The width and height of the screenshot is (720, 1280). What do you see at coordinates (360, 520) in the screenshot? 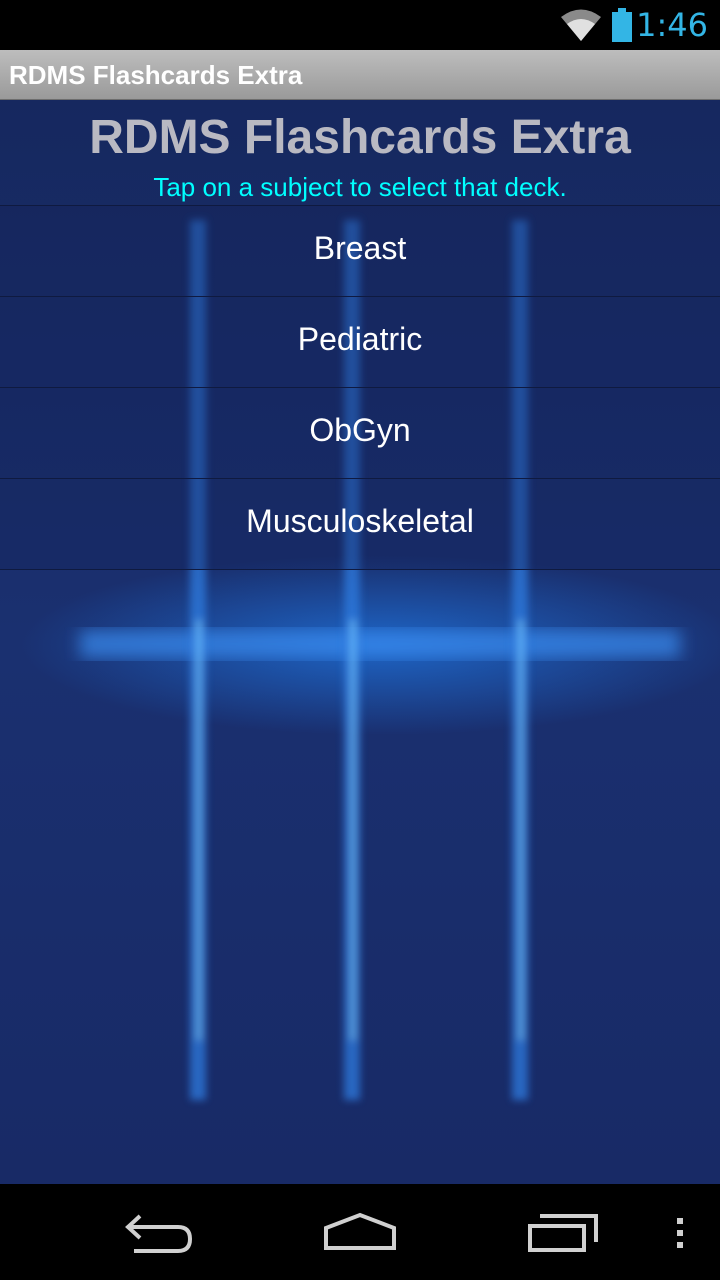
I see `deck-label: Musculoskeletal` at bounding box center [360, 520].